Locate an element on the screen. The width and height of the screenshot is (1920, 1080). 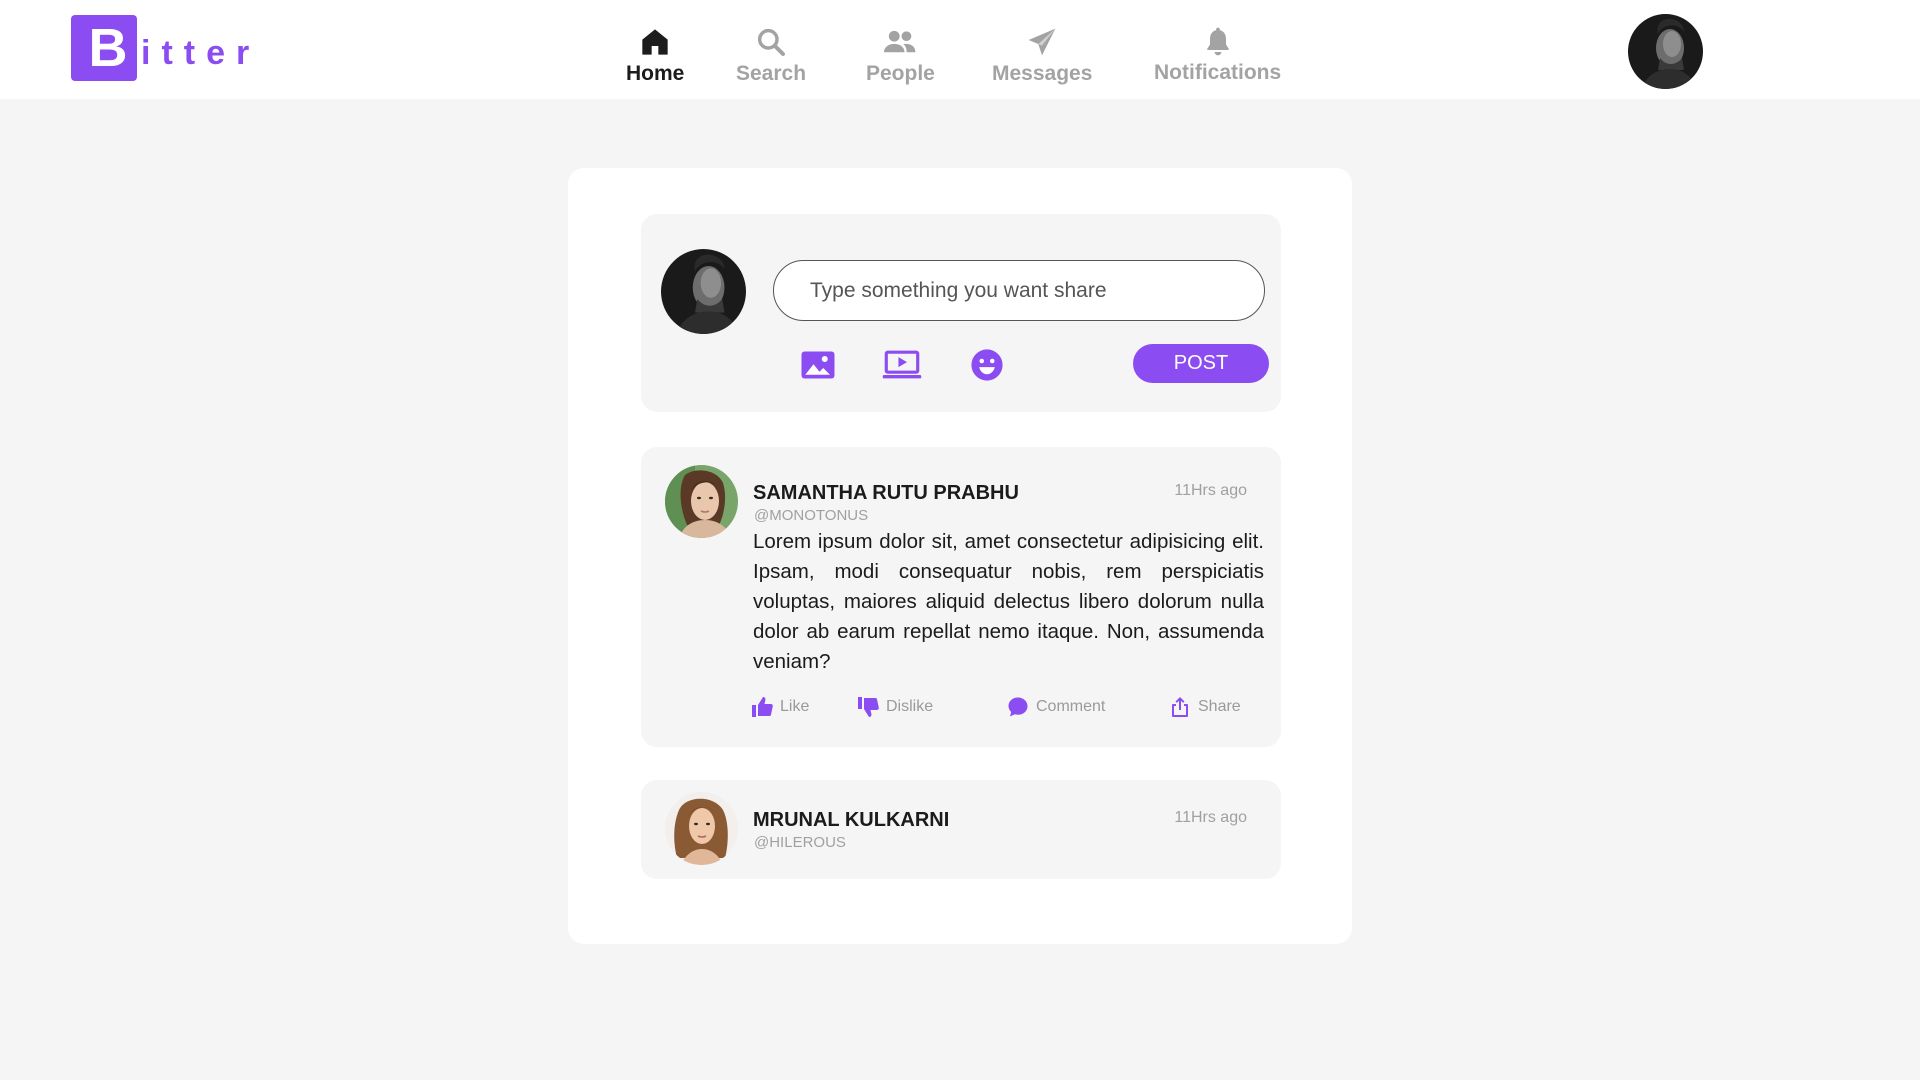
composer-avatar is located at coordinates (703, 291).